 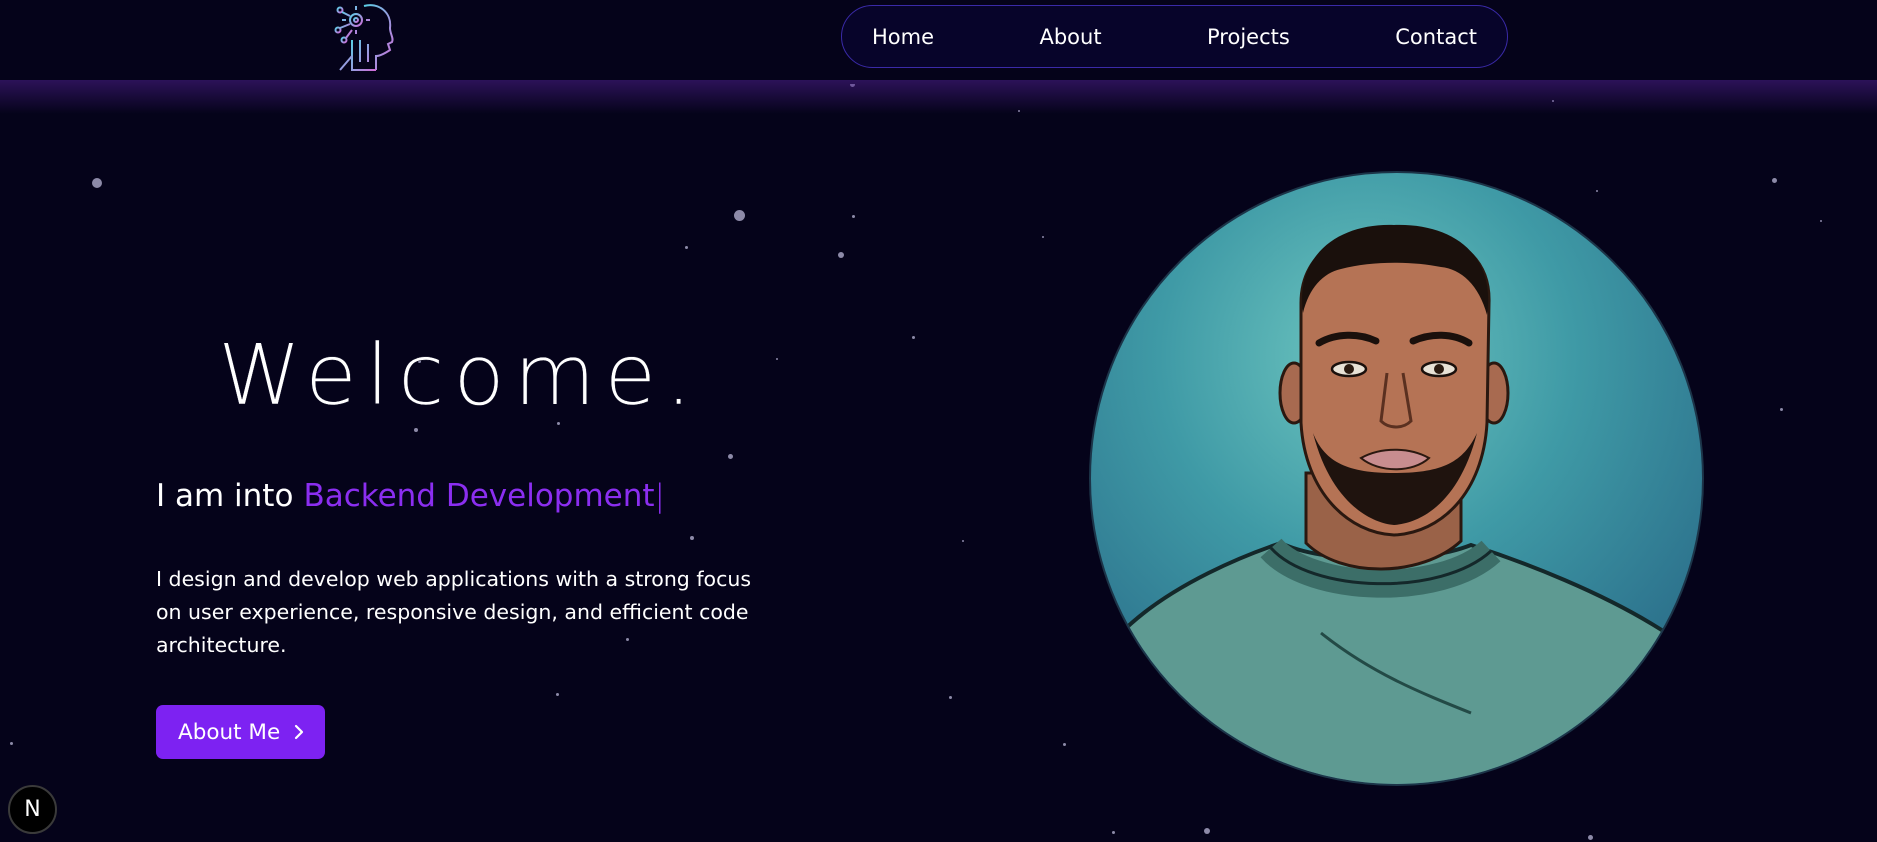 I want to click on intro-prefix: I am into, so click(x=225, y=496).